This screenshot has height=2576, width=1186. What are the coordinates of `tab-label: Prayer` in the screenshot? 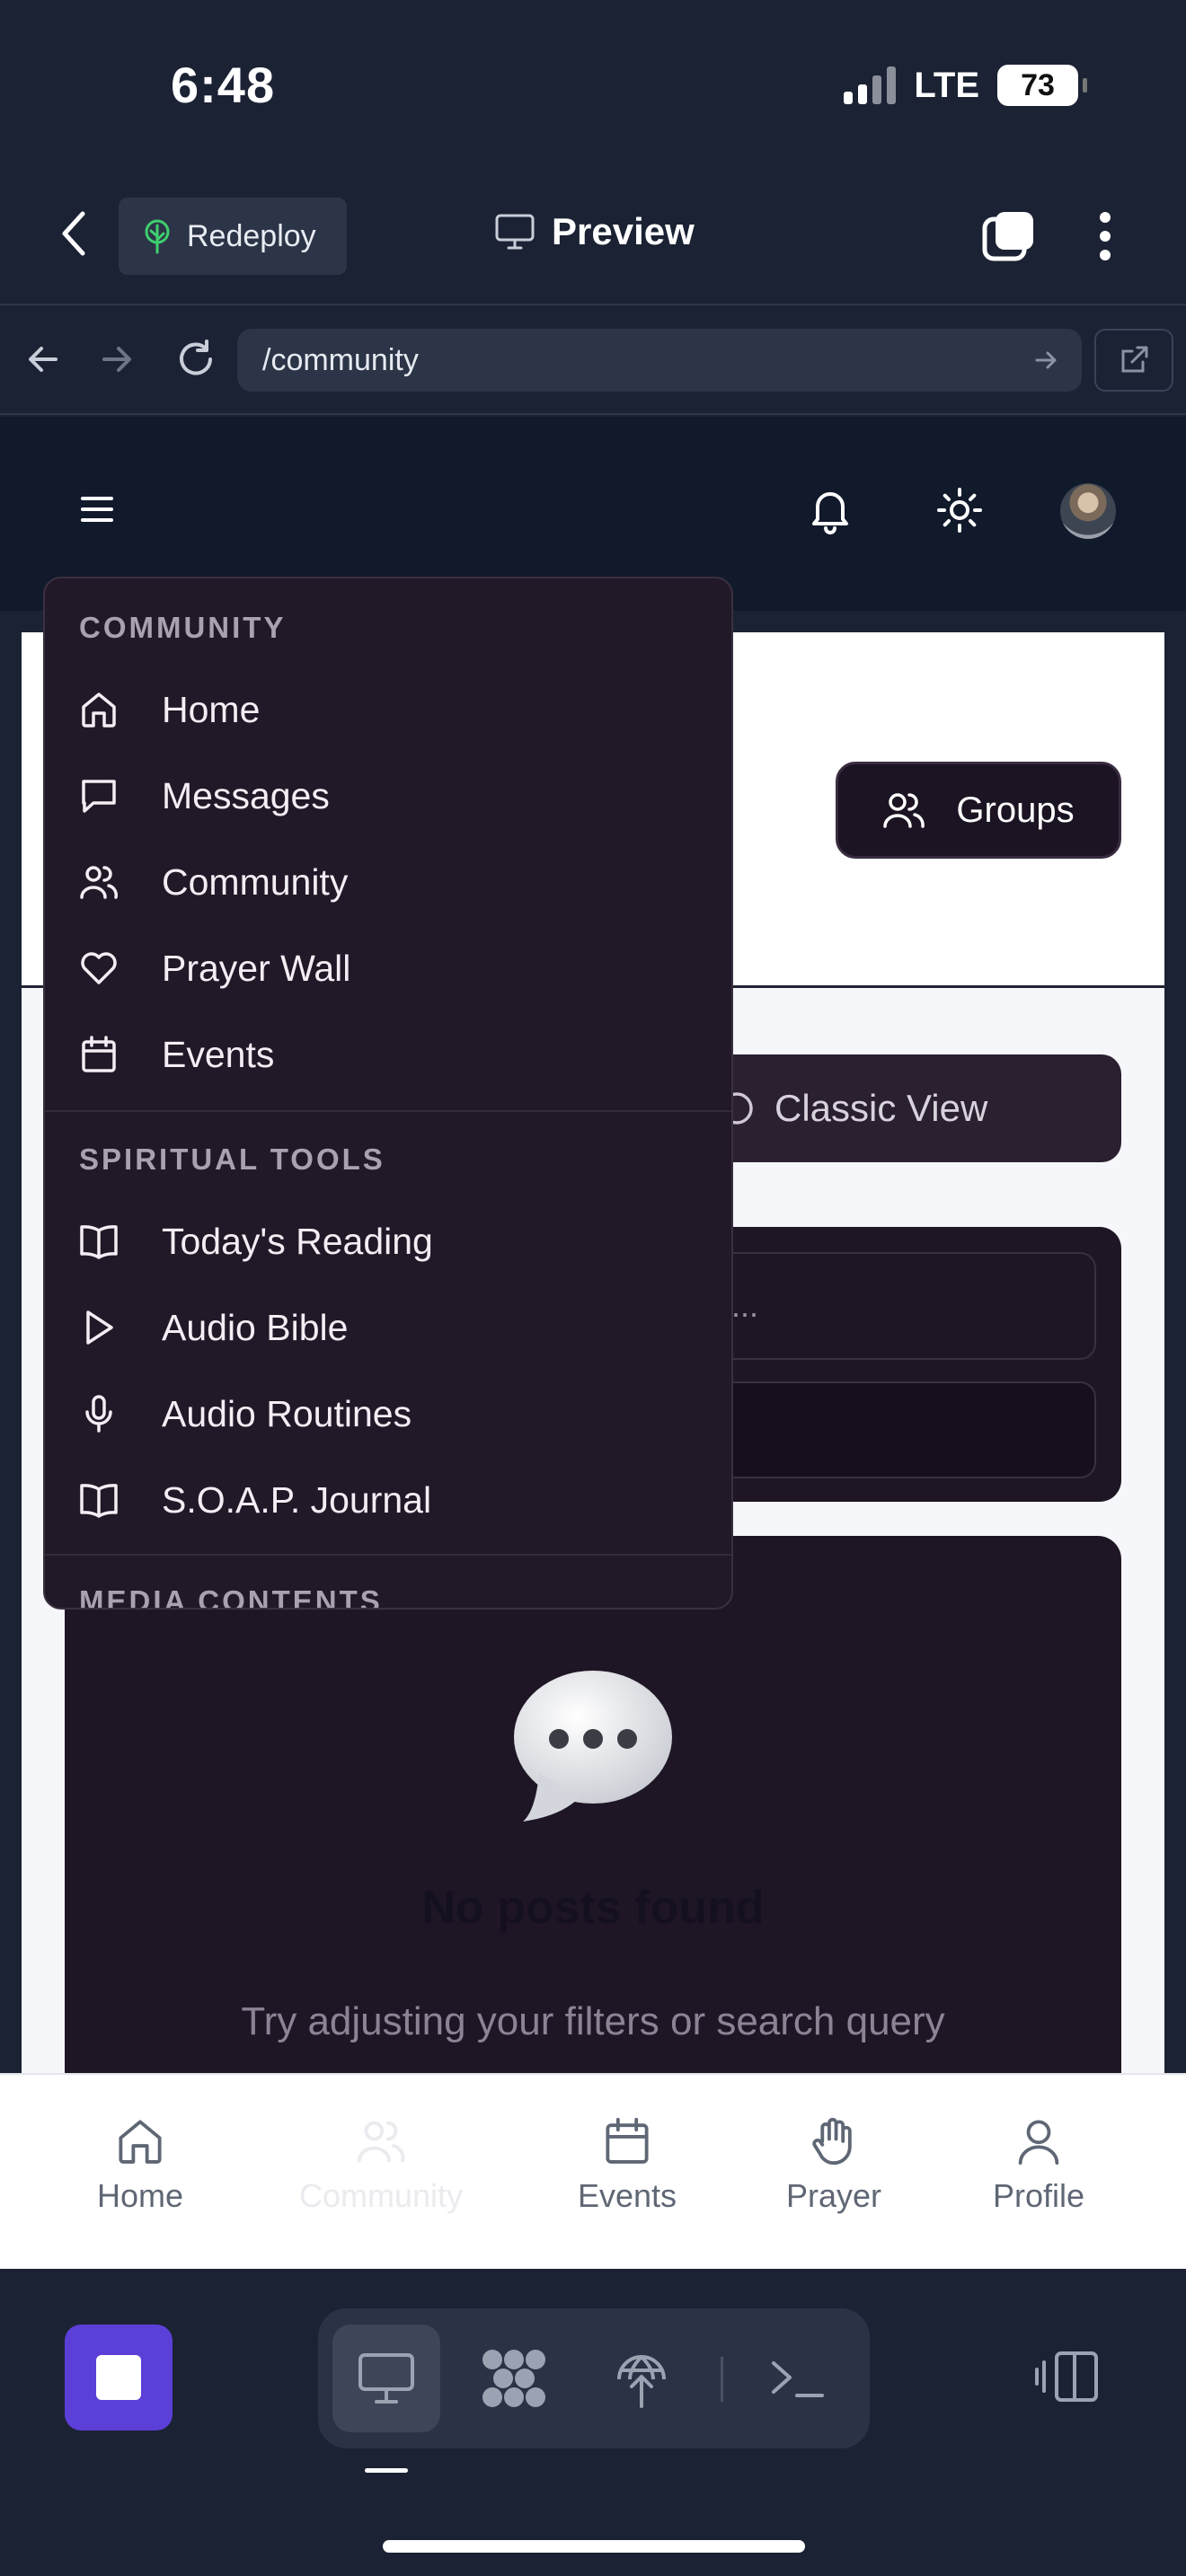 It's located at (833, 2195).